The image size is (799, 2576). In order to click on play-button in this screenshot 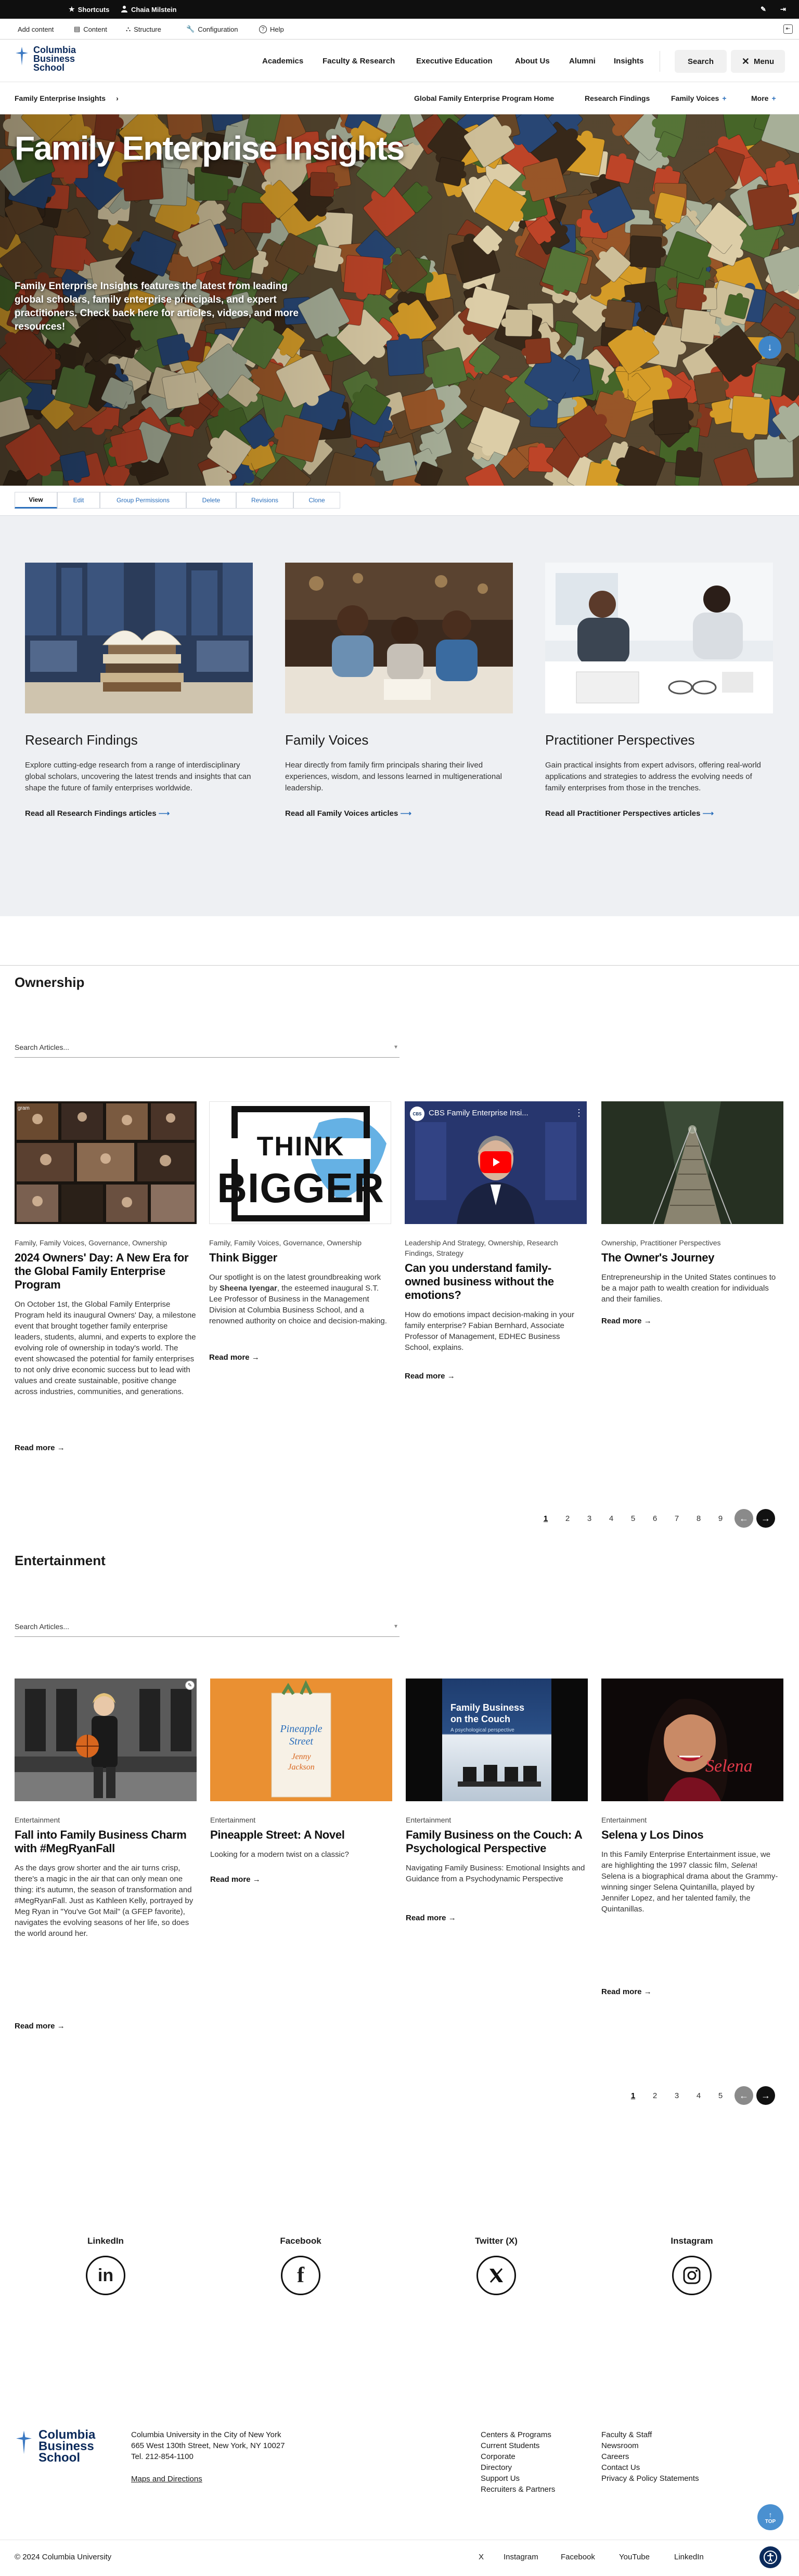, I will do `click(495, 1162)`.